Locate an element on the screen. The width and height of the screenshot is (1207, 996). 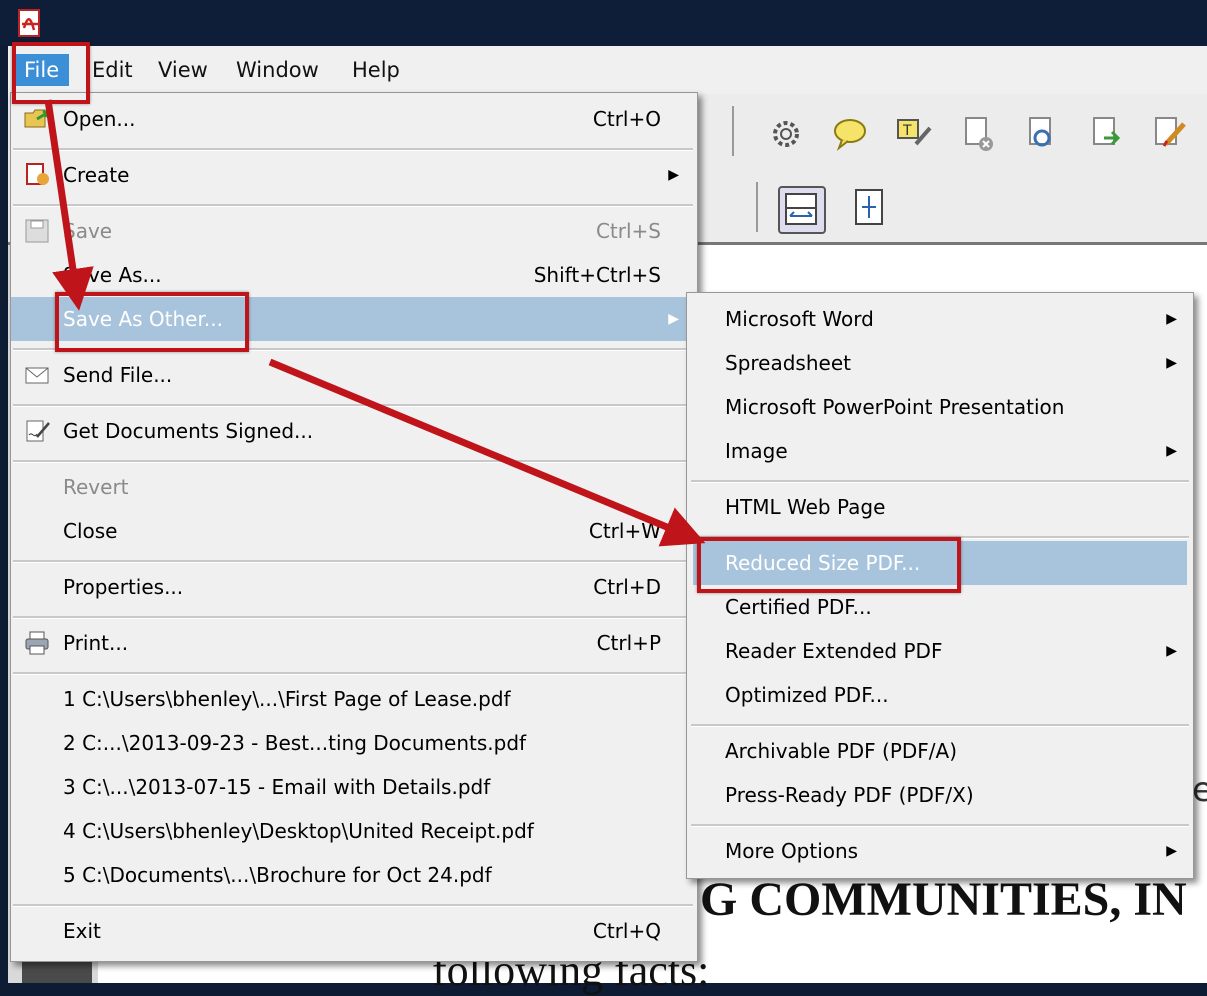
menu-item-open: Open... Ctrl+O is located at coordinates (354, 119).